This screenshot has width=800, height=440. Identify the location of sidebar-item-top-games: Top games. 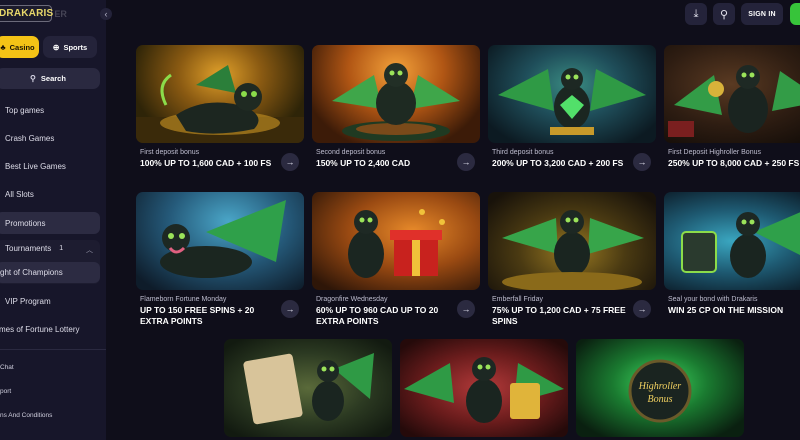
(24, 110).